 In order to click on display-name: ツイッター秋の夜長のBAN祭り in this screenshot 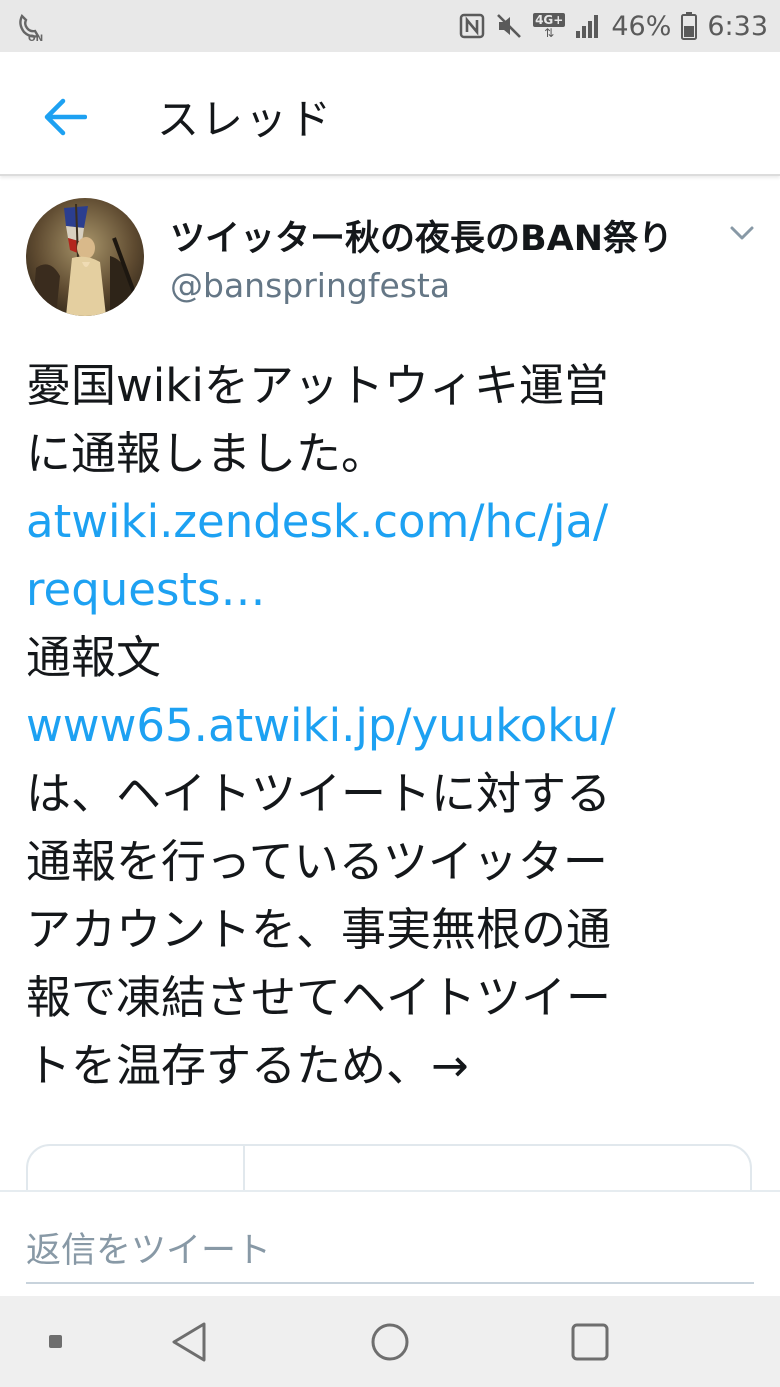, I will do `click(421, 235)`.